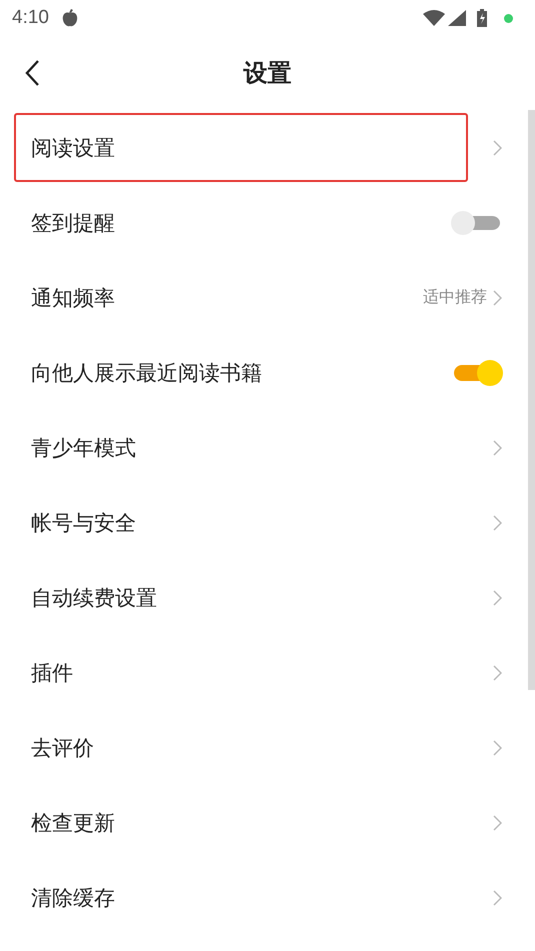  Describe the element at coordinates (84, 448) in the screenshot. I see `row-label: 青少年模式` at that location.